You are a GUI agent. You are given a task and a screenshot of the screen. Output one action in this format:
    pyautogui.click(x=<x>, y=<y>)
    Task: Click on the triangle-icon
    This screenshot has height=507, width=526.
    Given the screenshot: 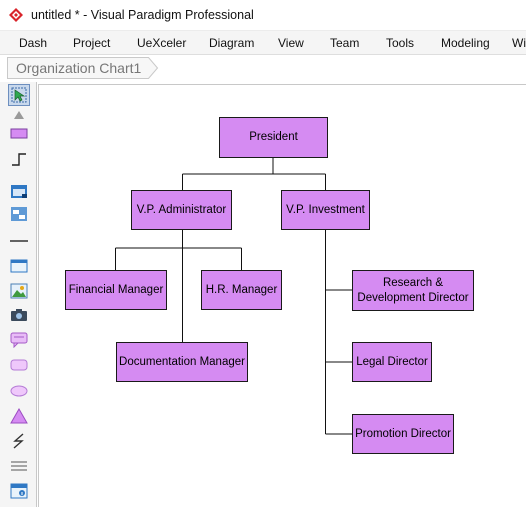 What is the action you would take?
    pyautogui.click(x=19, y=416)
    